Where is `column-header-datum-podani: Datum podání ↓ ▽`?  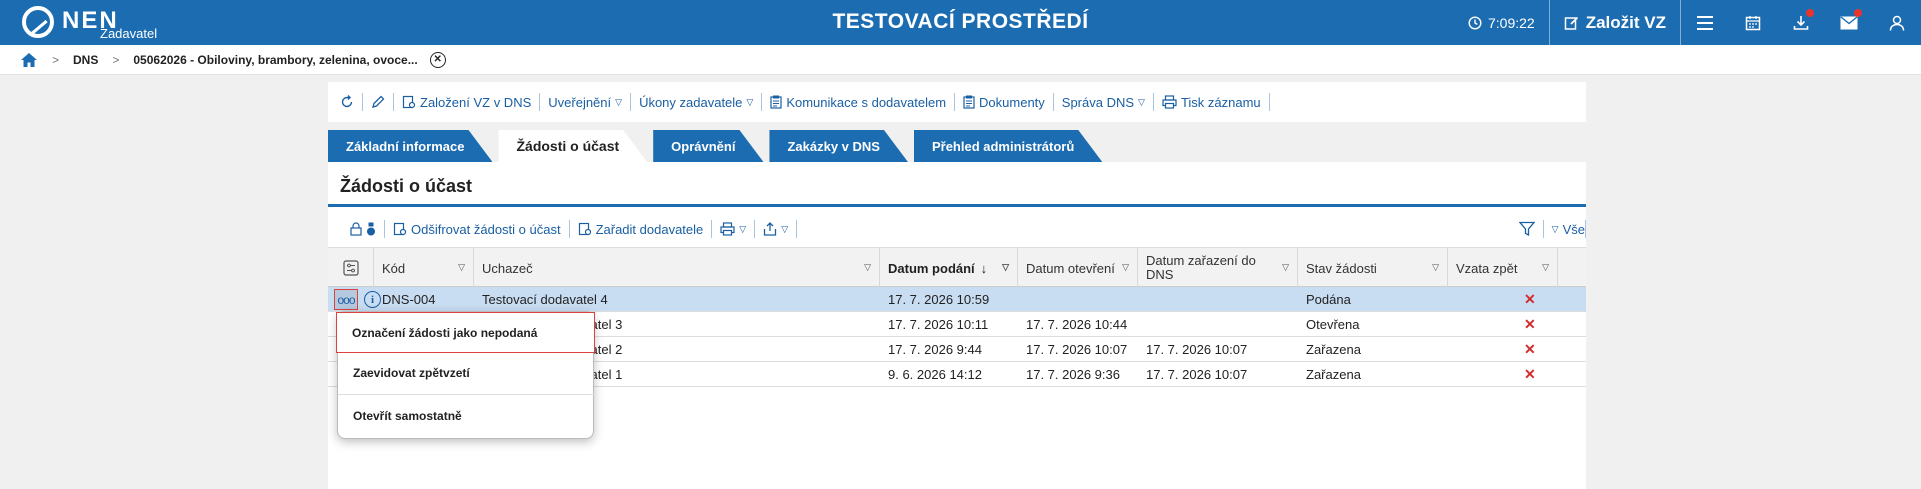 column-header-datum-podani: Datum podání ↓ ▽ is located at coordinates (949, 268).